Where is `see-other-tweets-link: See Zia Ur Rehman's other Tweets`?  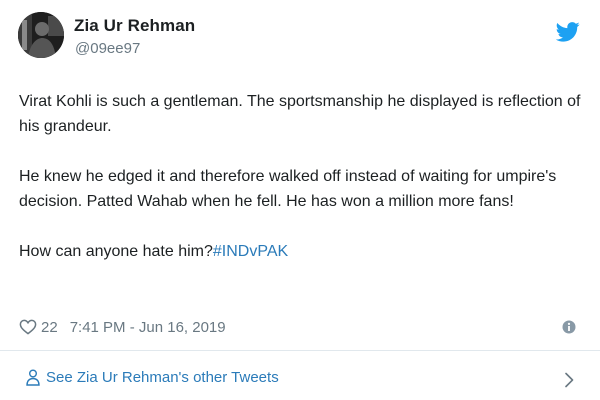
see-other-tweets-link: See Zia Ur Rehman's other Tweets is located at coordinates (300, 375).